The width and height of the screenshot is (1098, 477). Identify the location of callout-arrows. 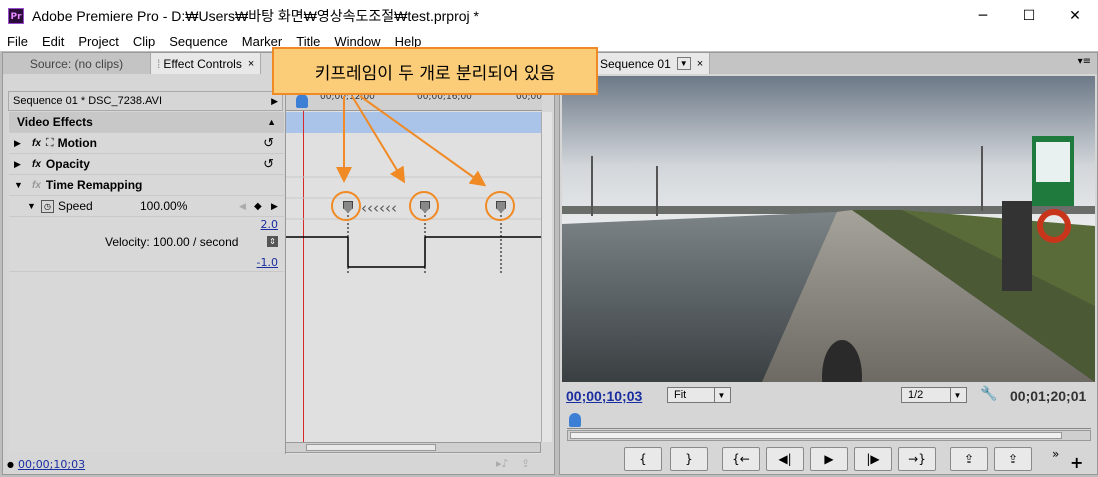
(411, 141).